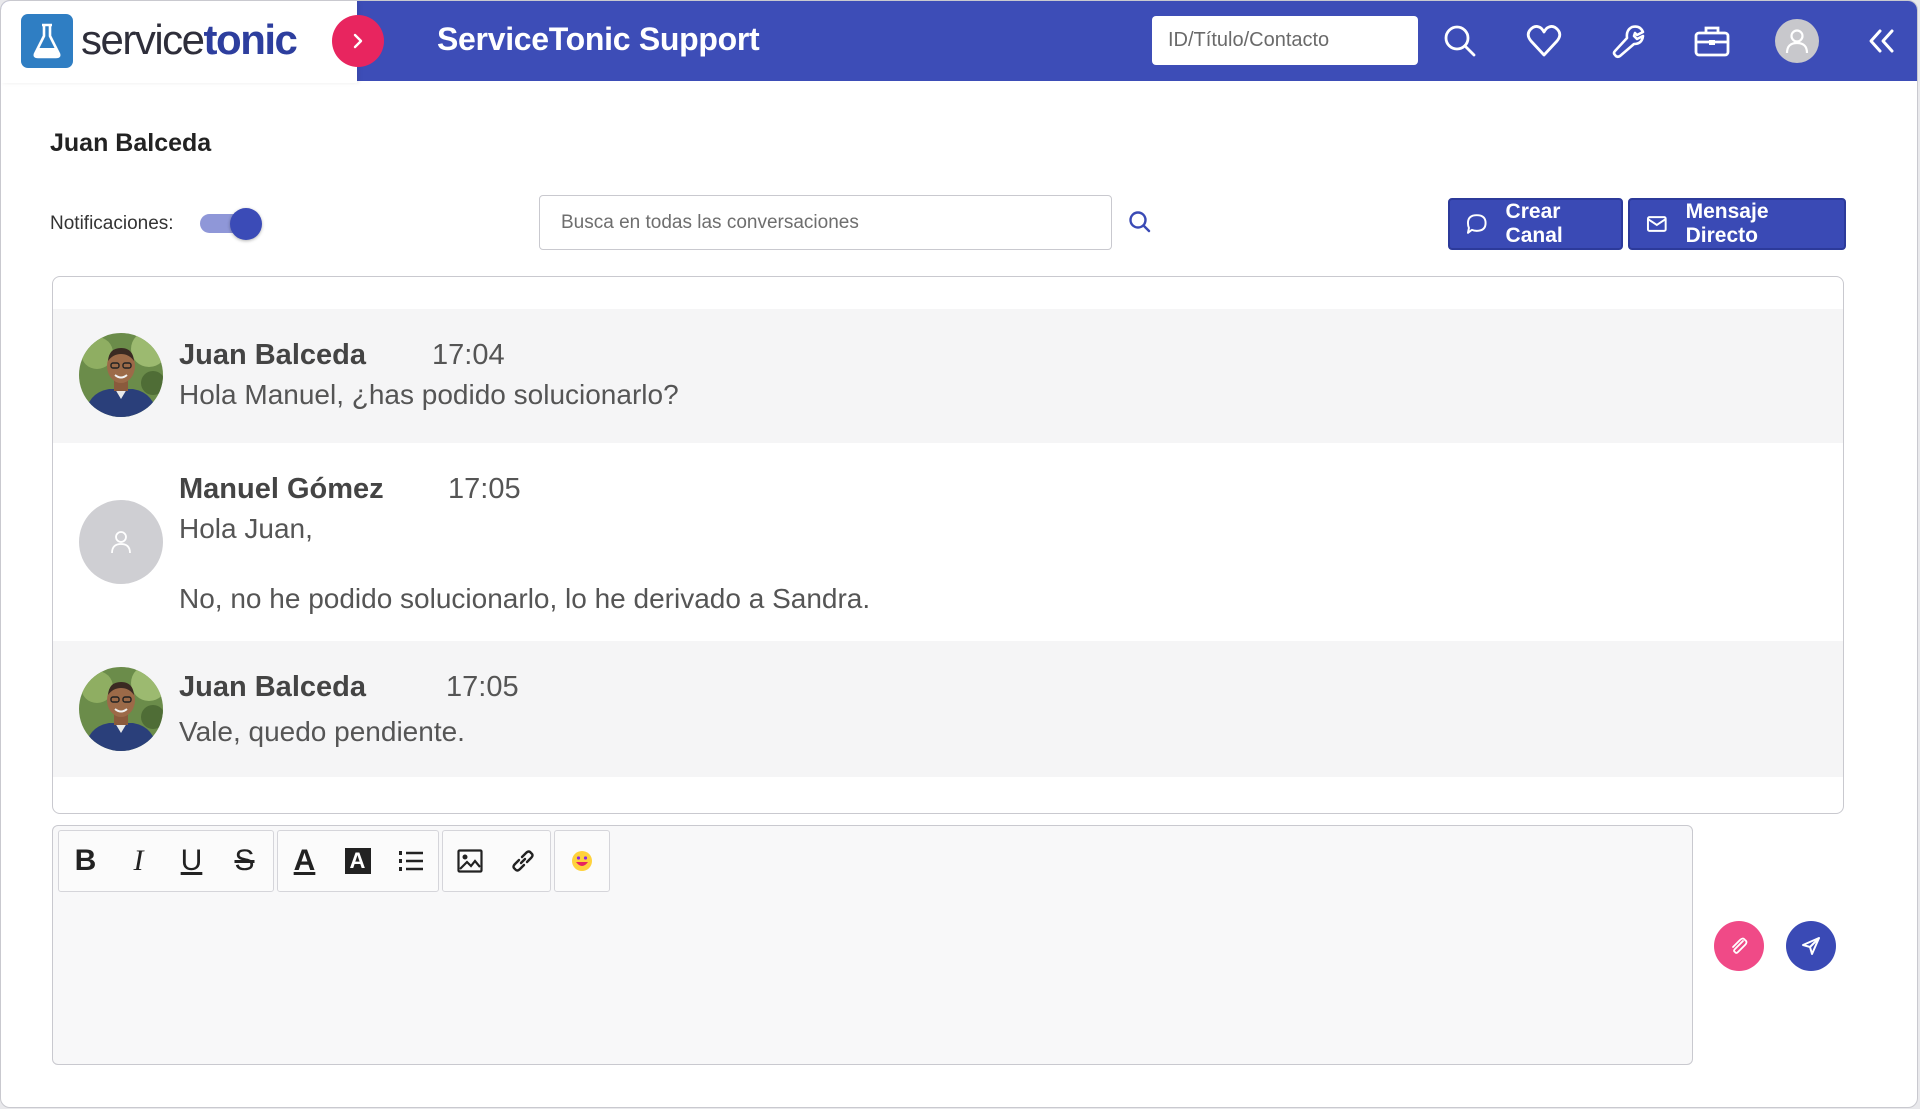  Describe the element at coordinates (429, 394) in the screenshot. I see `message-text: Hola Manuel, ¿has podido solucionarlo?` at that location.